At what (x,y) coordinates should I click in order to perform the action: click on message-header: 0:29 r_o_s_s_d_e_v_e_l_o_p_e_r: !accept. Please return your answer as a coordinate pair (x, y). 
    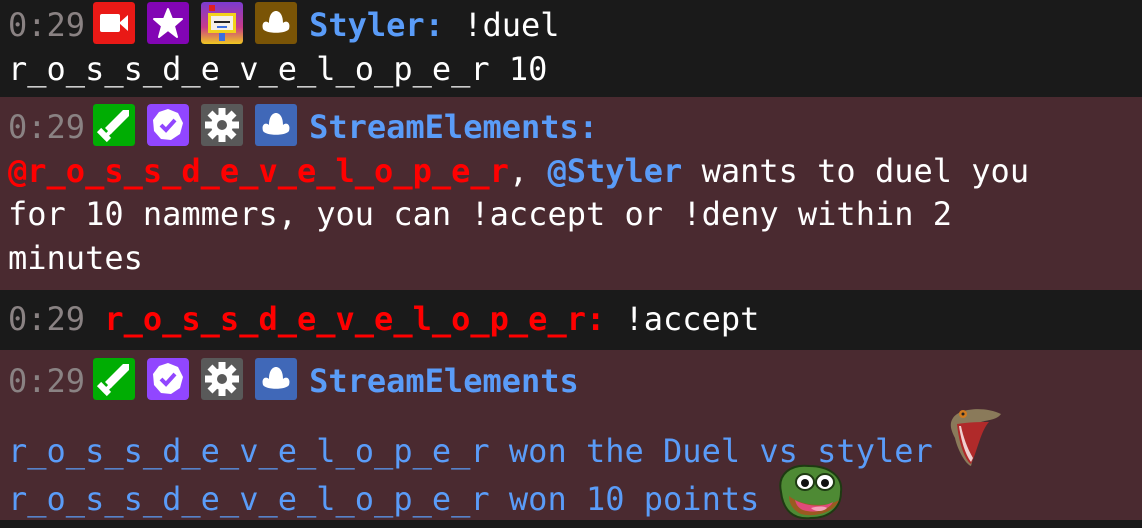
    Looking at the image, I should click on (571, 320).